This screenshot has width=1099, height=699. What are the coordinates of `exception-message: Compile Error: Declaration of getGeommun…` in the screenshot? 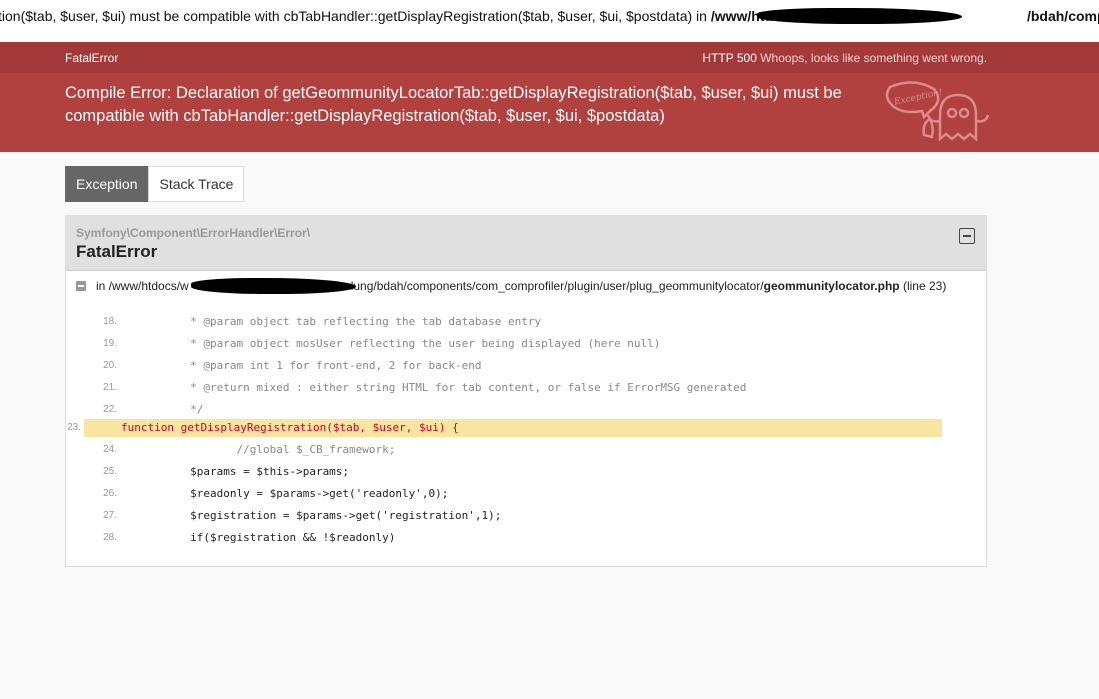 It's located at (453, 104).